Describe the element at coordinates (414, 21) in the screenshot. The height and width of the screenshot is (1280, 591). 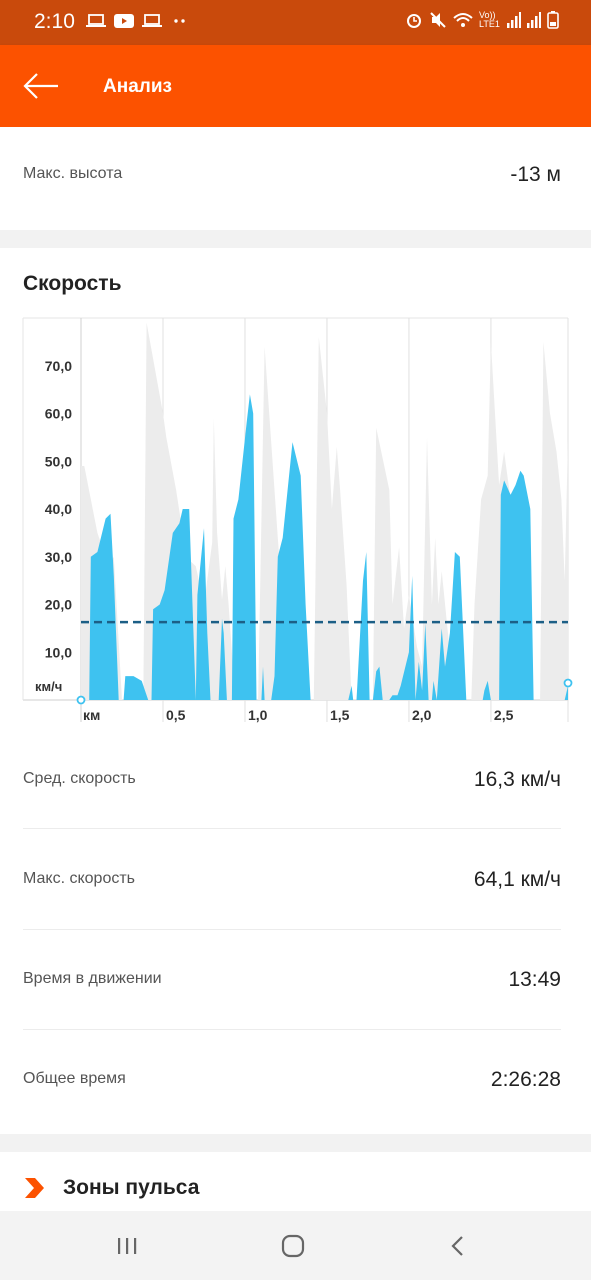
I see `alarm-icon` at that location.